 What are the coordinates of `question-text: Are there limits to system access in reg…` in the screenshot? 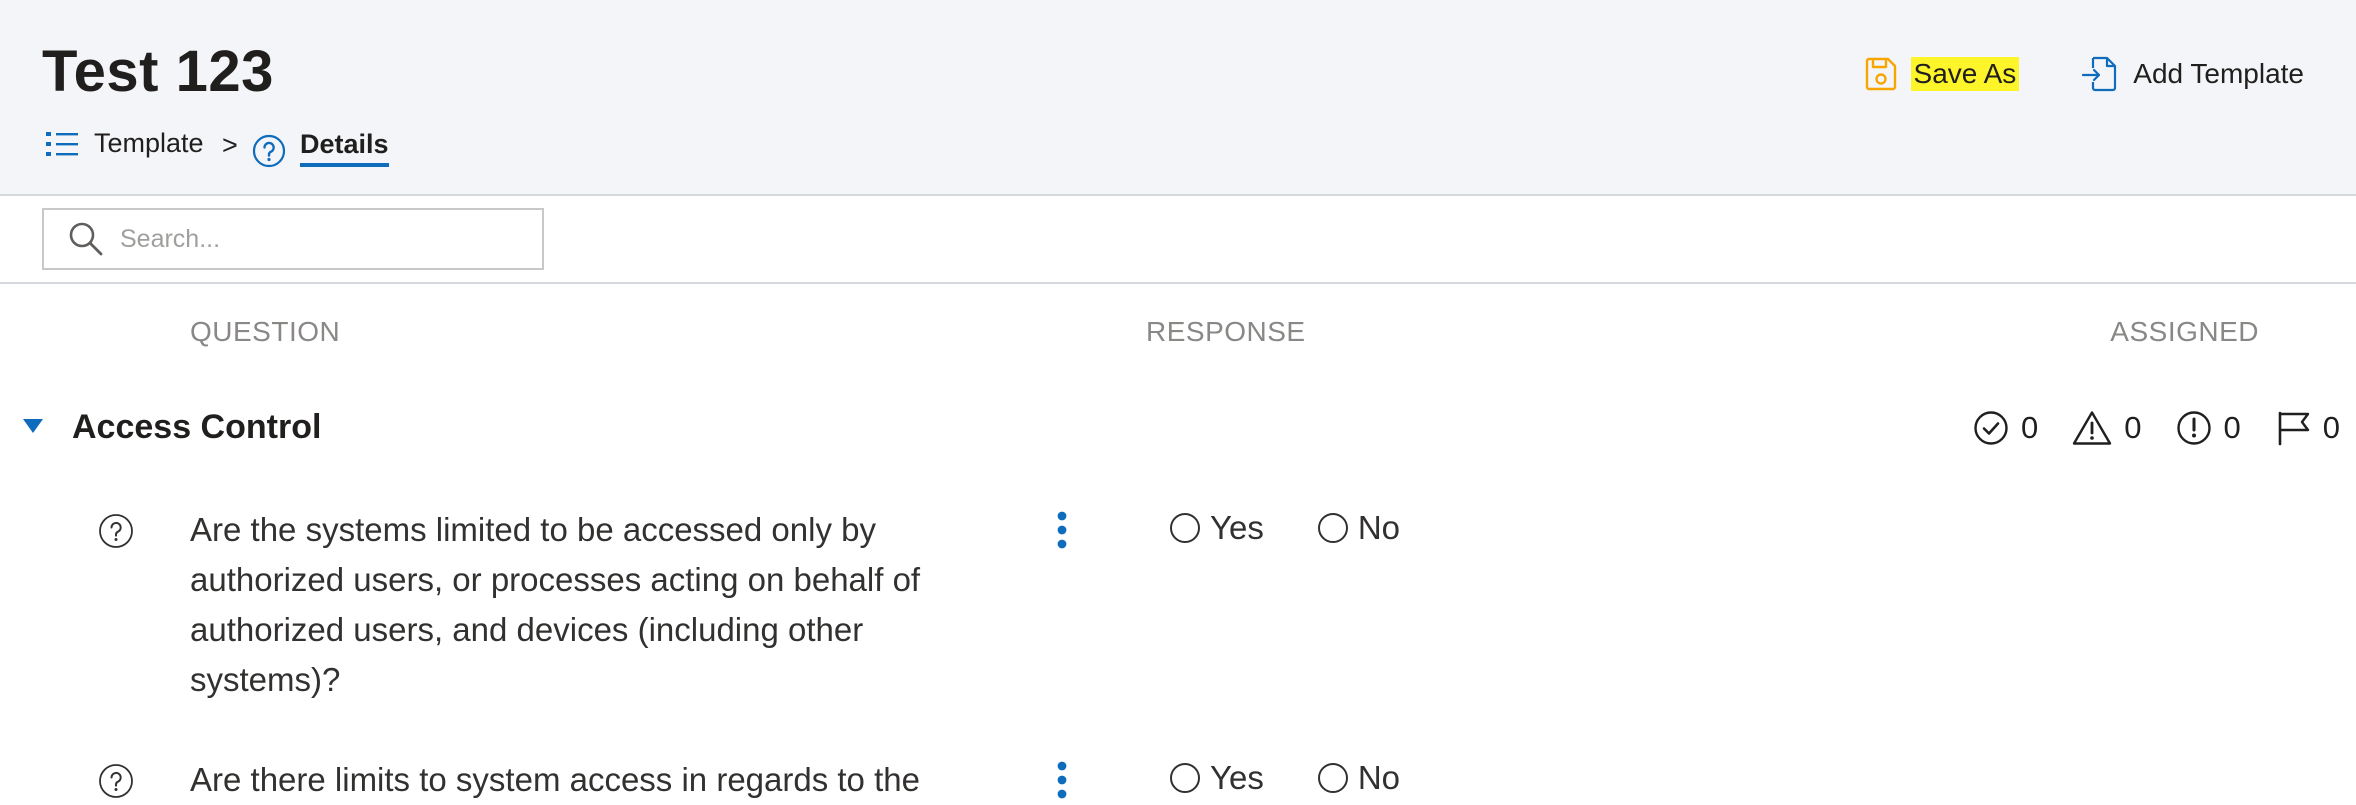 It's located at (555, 779).